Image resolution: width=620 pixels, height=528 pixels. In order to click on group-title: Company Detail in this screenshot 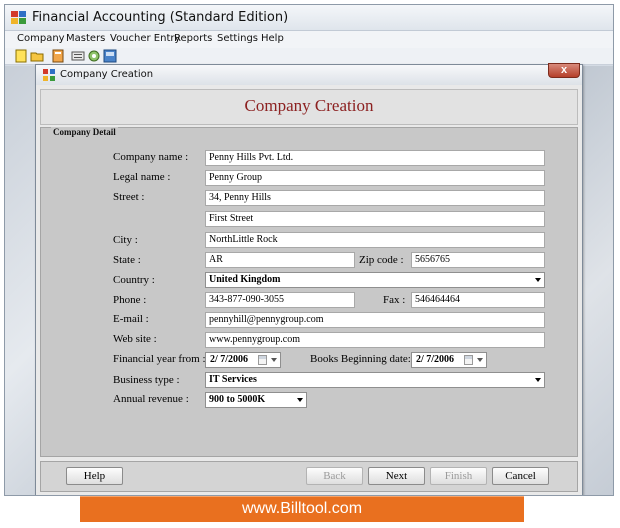, I will do `click(84, 132)`.